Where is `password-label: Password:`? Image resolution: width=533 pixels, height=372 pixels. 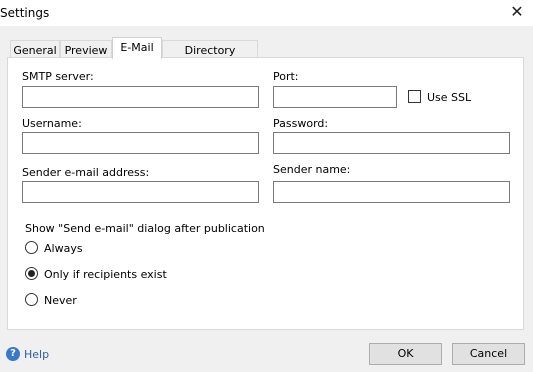
password-label: Password: is located at coordinates (301, 123).